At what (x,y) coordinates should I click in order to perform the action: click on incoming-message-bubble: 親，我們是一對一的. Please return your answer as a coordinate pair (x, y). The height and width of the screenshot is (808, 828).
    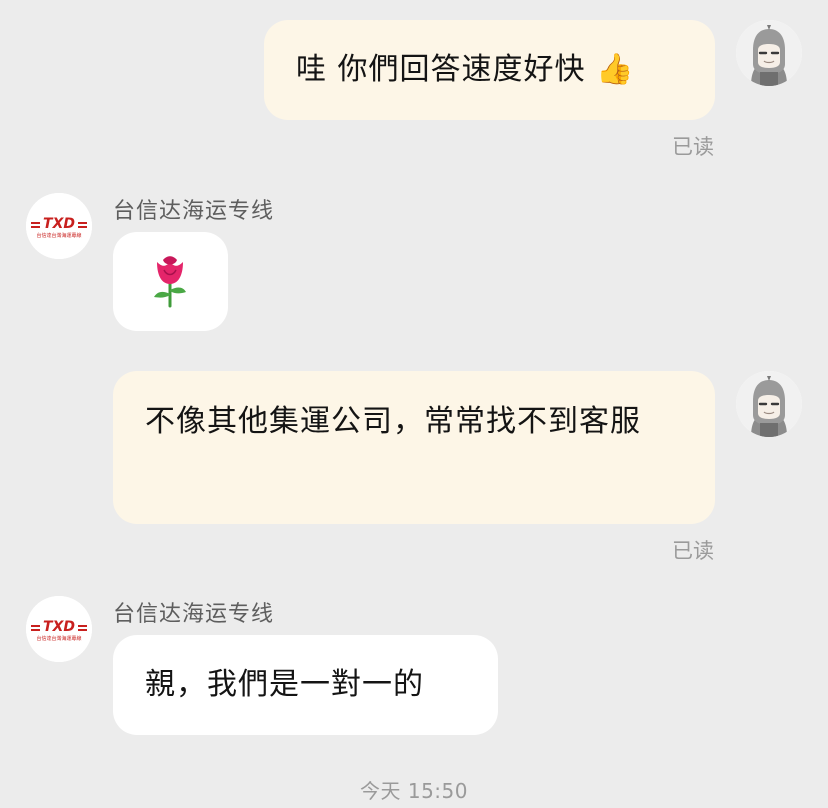
    Looking at the image, I should click on (305, 685).